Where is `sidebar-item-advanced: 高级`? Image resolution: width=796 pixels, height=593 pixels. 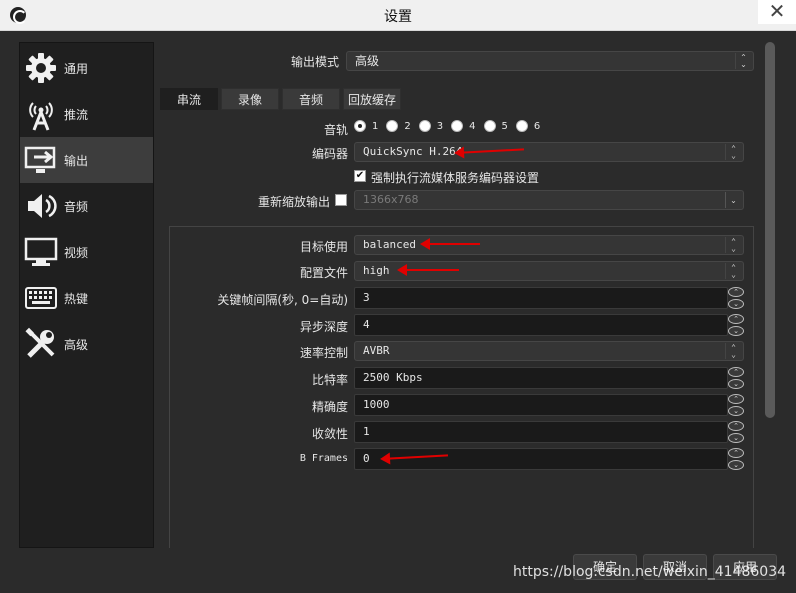 sidebar-item-advanced: 高级 is located at coordinates (86, 344).